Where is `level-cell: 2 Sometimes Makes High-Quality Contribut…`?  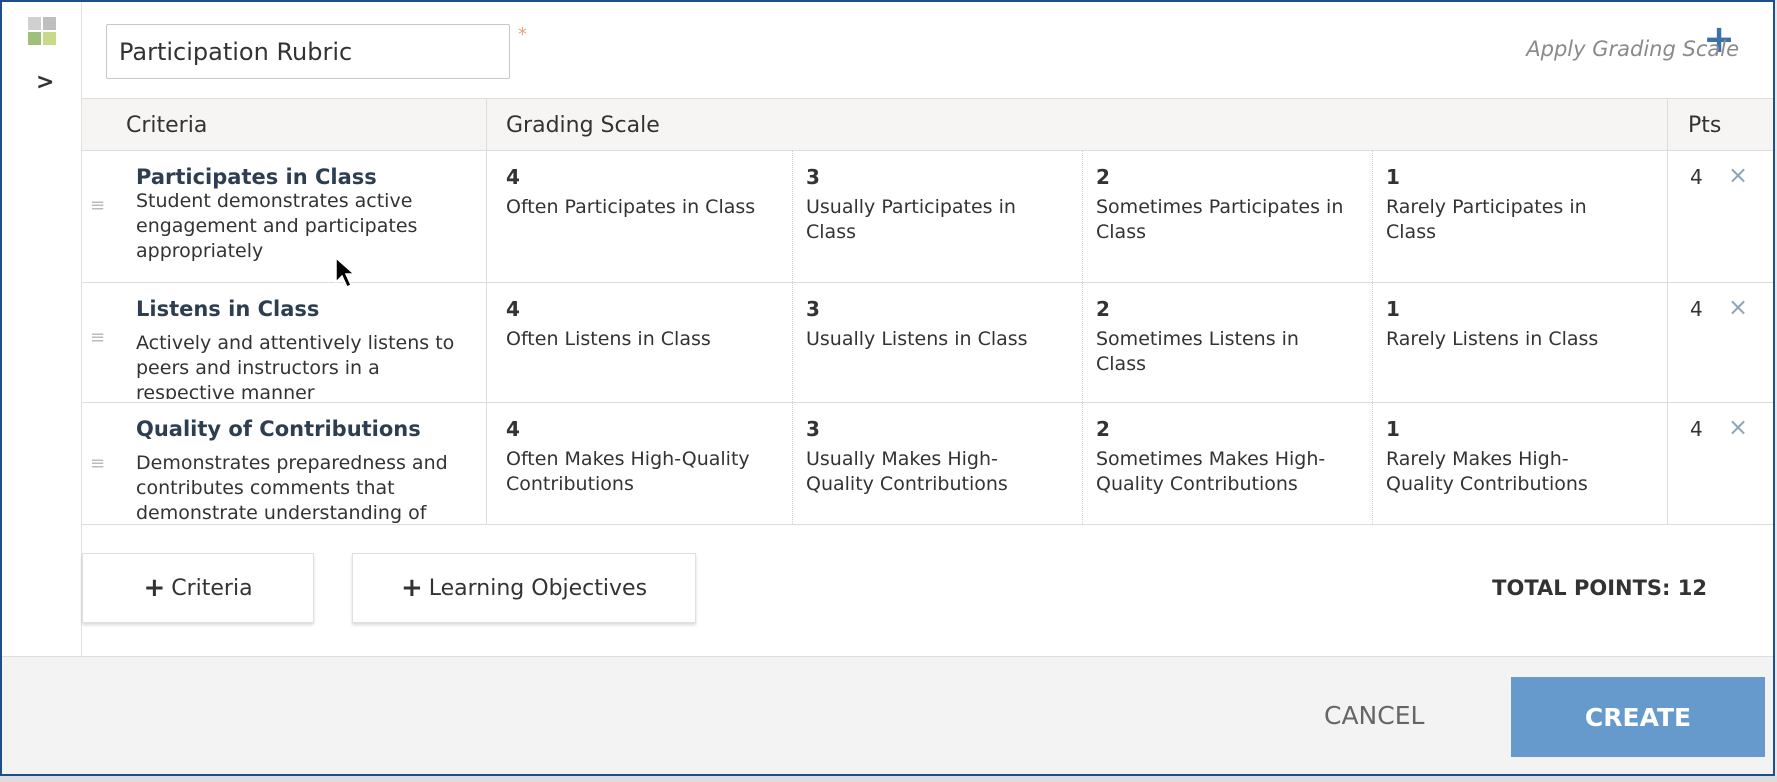
level-cell: 2 Sometimes Makes High-Quality Contribut… is located at coordinates (1221, 457).